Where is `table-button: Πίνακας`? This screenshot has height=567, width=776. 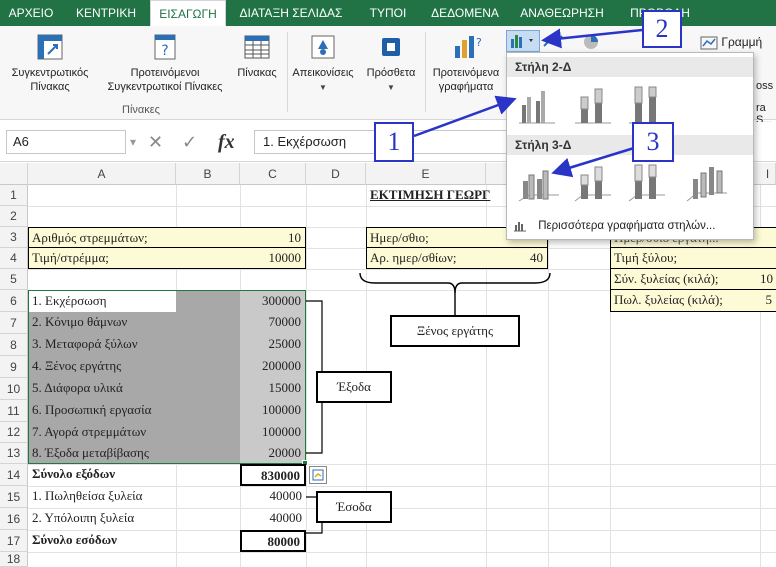
table-button: Πίνακας is located at coordinates (257, 56).